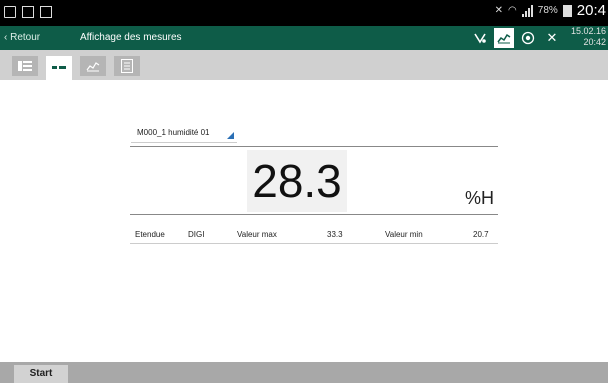 The width and height of the screenshot is (608, 383). Describe the element at coordinates (230, 135) in the screenshot. I see `dropdown-arrow-icon` at that location.